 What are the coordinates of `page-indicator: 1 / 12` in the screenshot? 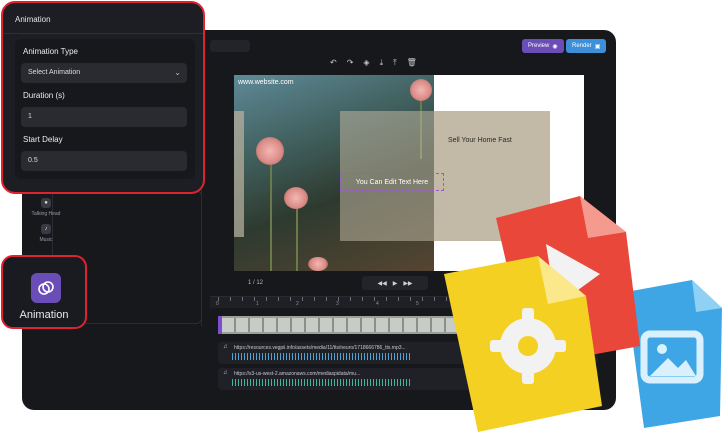 It's located at (256, 283).